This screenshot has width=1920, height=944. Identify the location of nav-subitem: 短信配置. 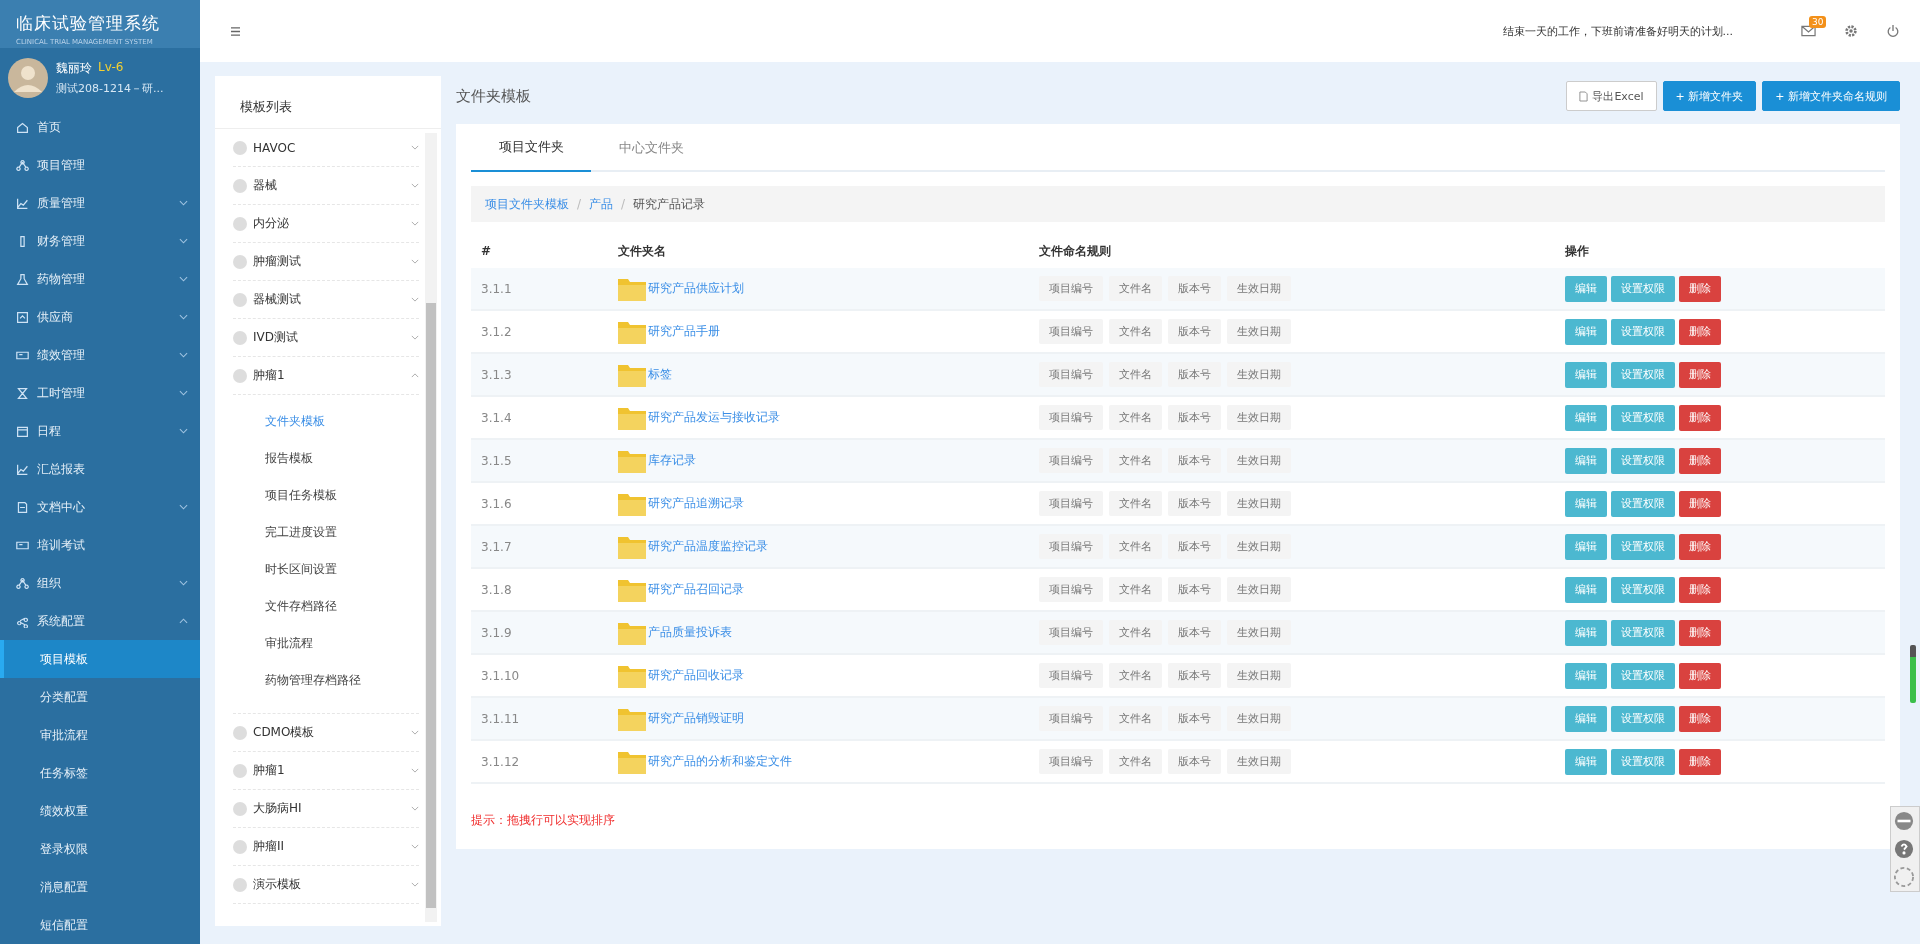
(100, 925).